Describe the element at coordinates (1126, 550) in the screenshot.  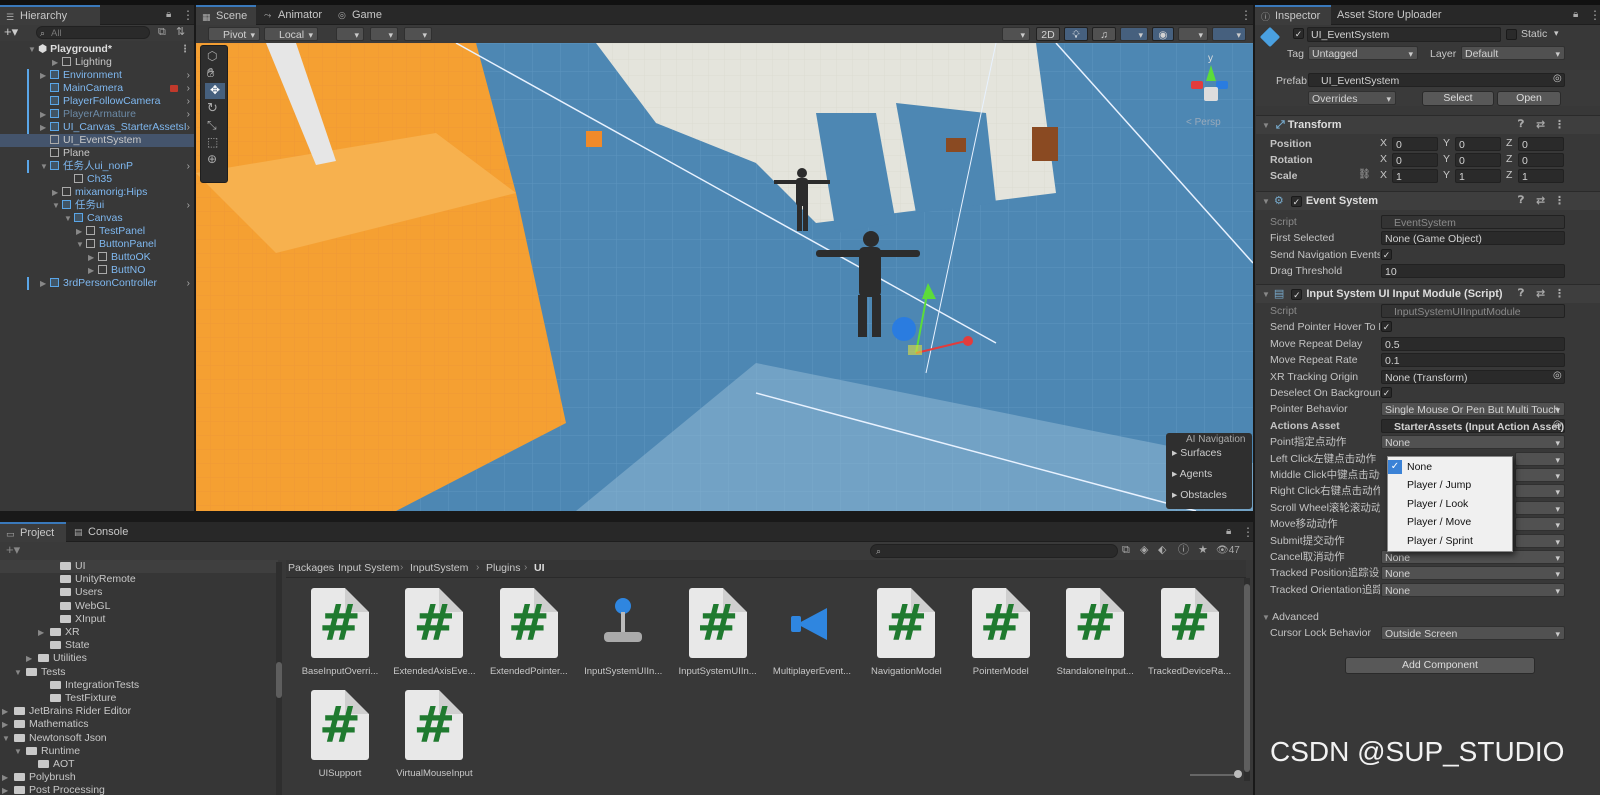
I see `search-by-type-icon: ⧉` at that location.